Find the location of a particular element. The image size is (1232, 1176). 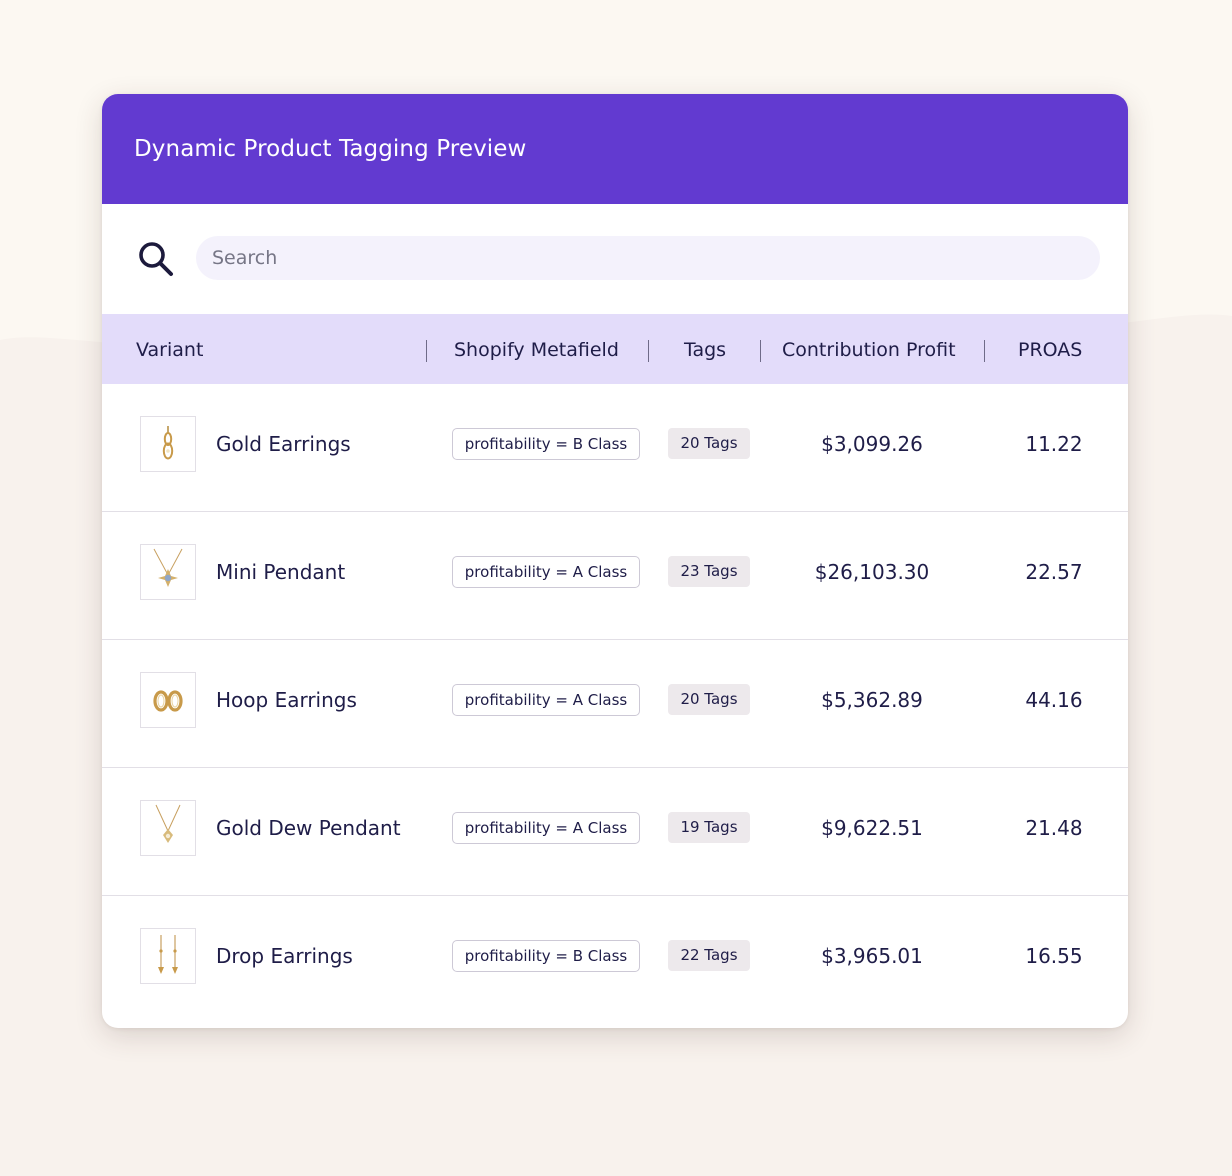

contribution-profit-value: $3,099.26 is located at coordinates (872, 444).